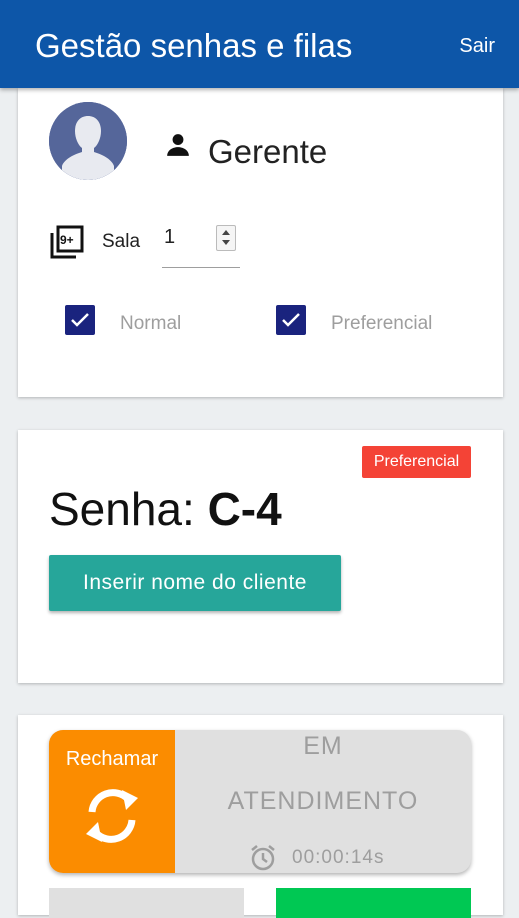 Image resolution: width=519 pixels, height=918 pixels. I want to click on normal-queue-label: Normal, so click(151, 323).